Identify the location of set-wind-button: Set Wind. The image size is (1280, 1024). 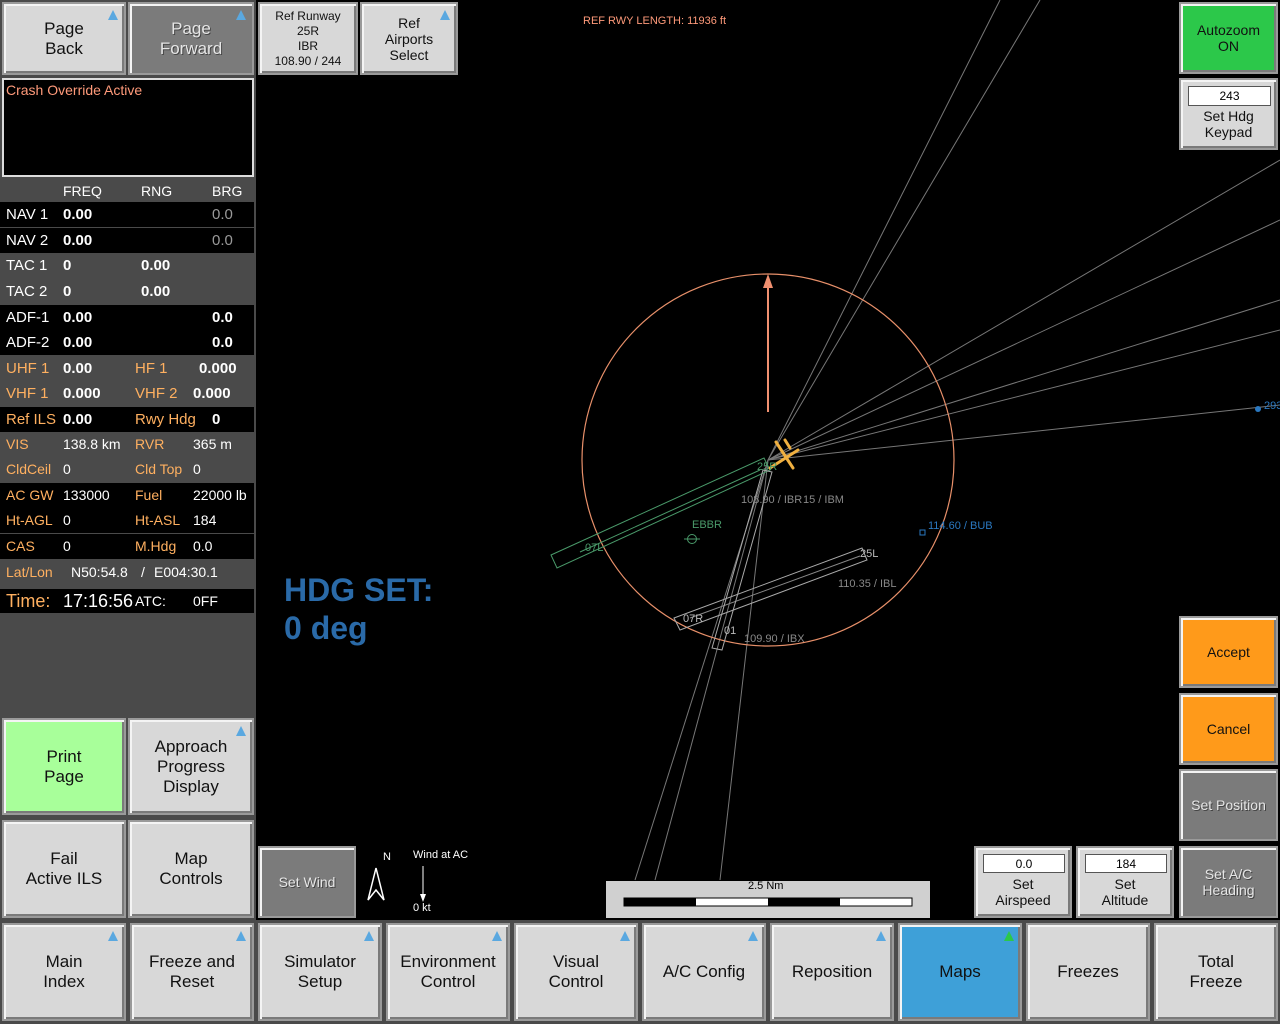
(307, 882).